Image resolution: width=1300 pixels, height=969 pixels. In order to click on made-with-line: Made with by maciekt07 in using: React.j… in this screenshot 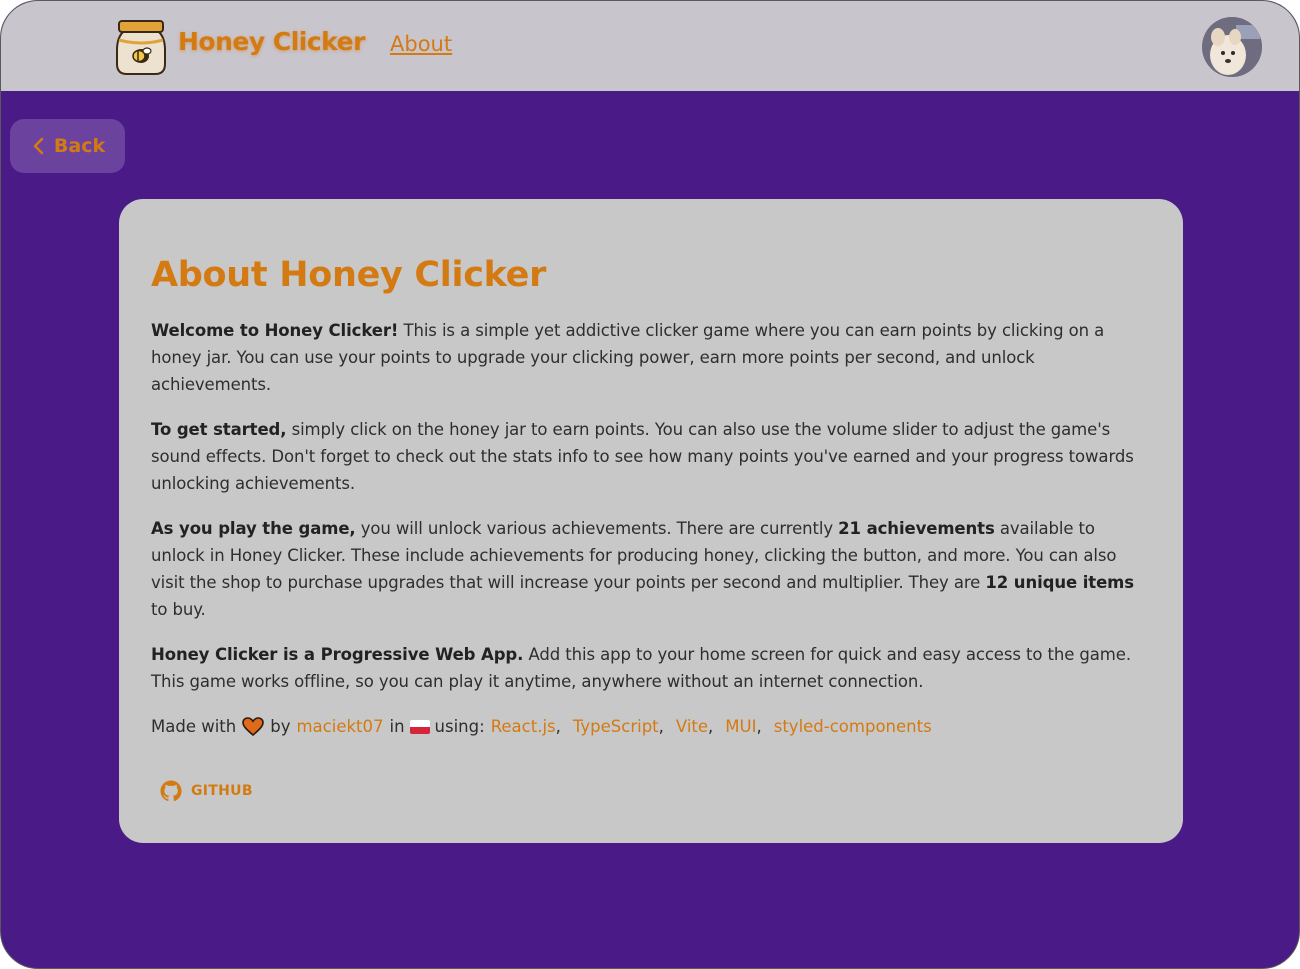, I will do `click(651, 726)`.